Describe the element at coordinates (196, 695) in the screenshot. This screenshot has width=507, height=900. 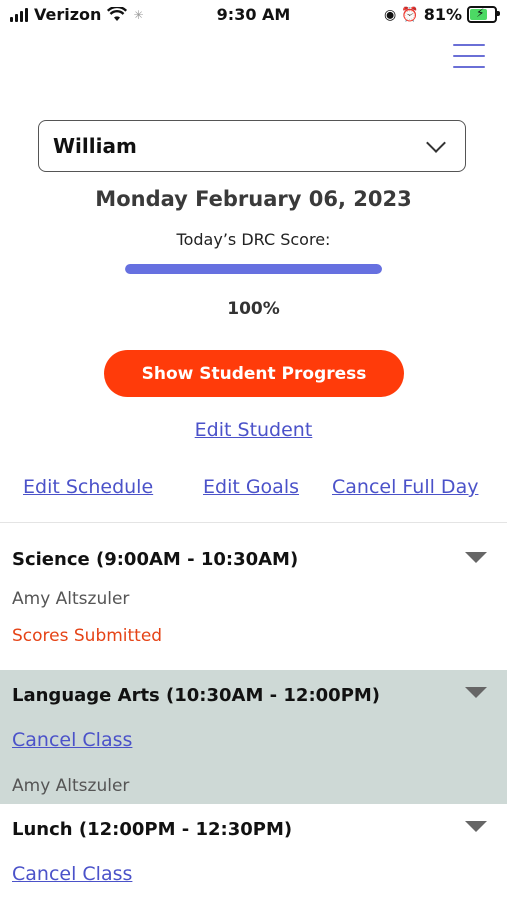
I see `class-title: Language Arts (10:30AM - 12:00PM)` at that location.